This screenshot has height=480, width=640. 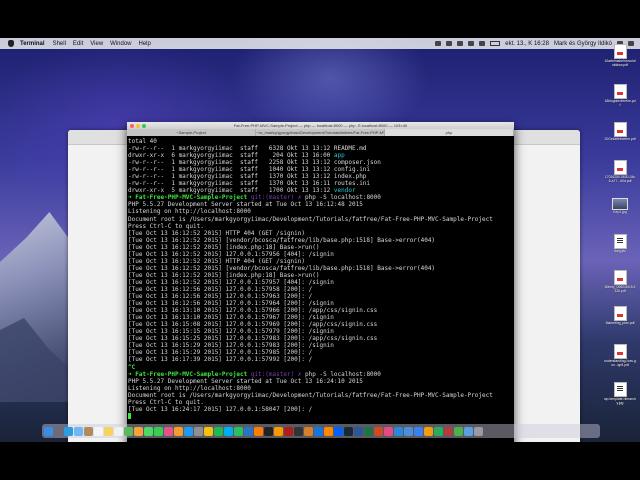 I want to click on chrome-icon, so click(x=208, y=431).